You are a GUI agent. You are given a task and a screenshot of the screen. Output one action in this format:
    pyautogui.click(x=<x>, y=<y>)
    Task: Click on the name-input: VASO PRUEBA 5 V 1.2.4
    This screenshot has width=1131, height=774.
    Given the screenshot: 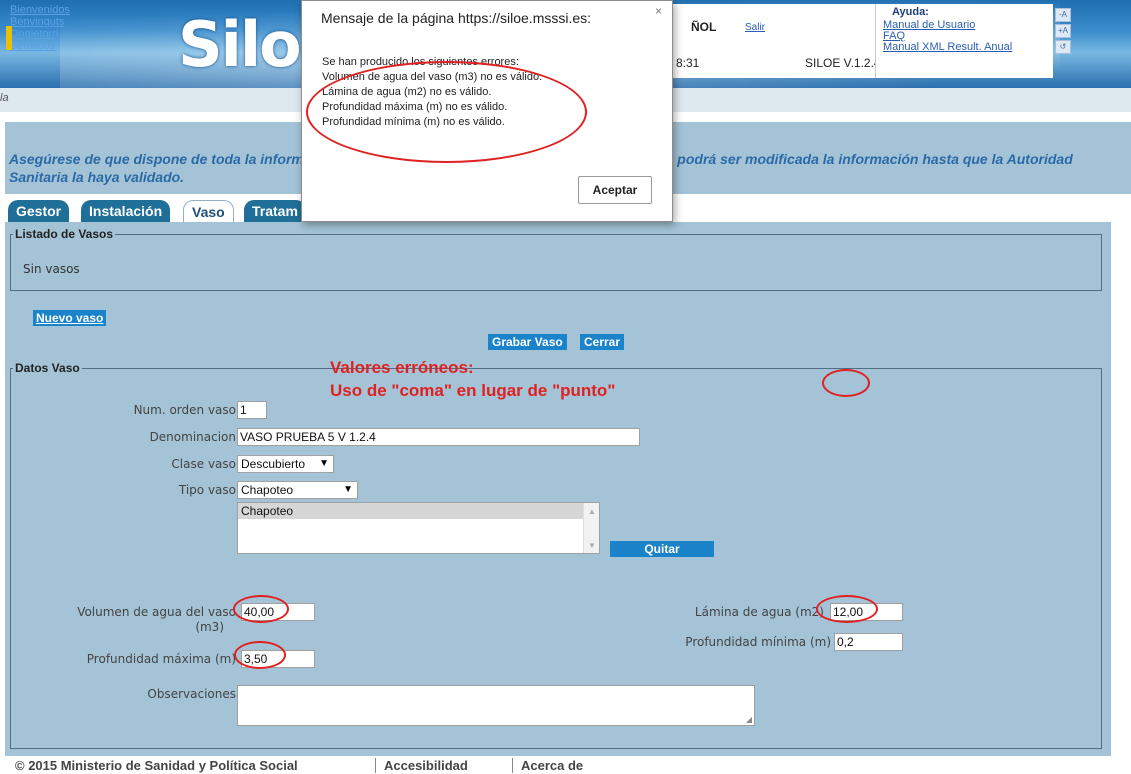 What is the action you would take?
    pyautogui.click(x=438, y=437)
    